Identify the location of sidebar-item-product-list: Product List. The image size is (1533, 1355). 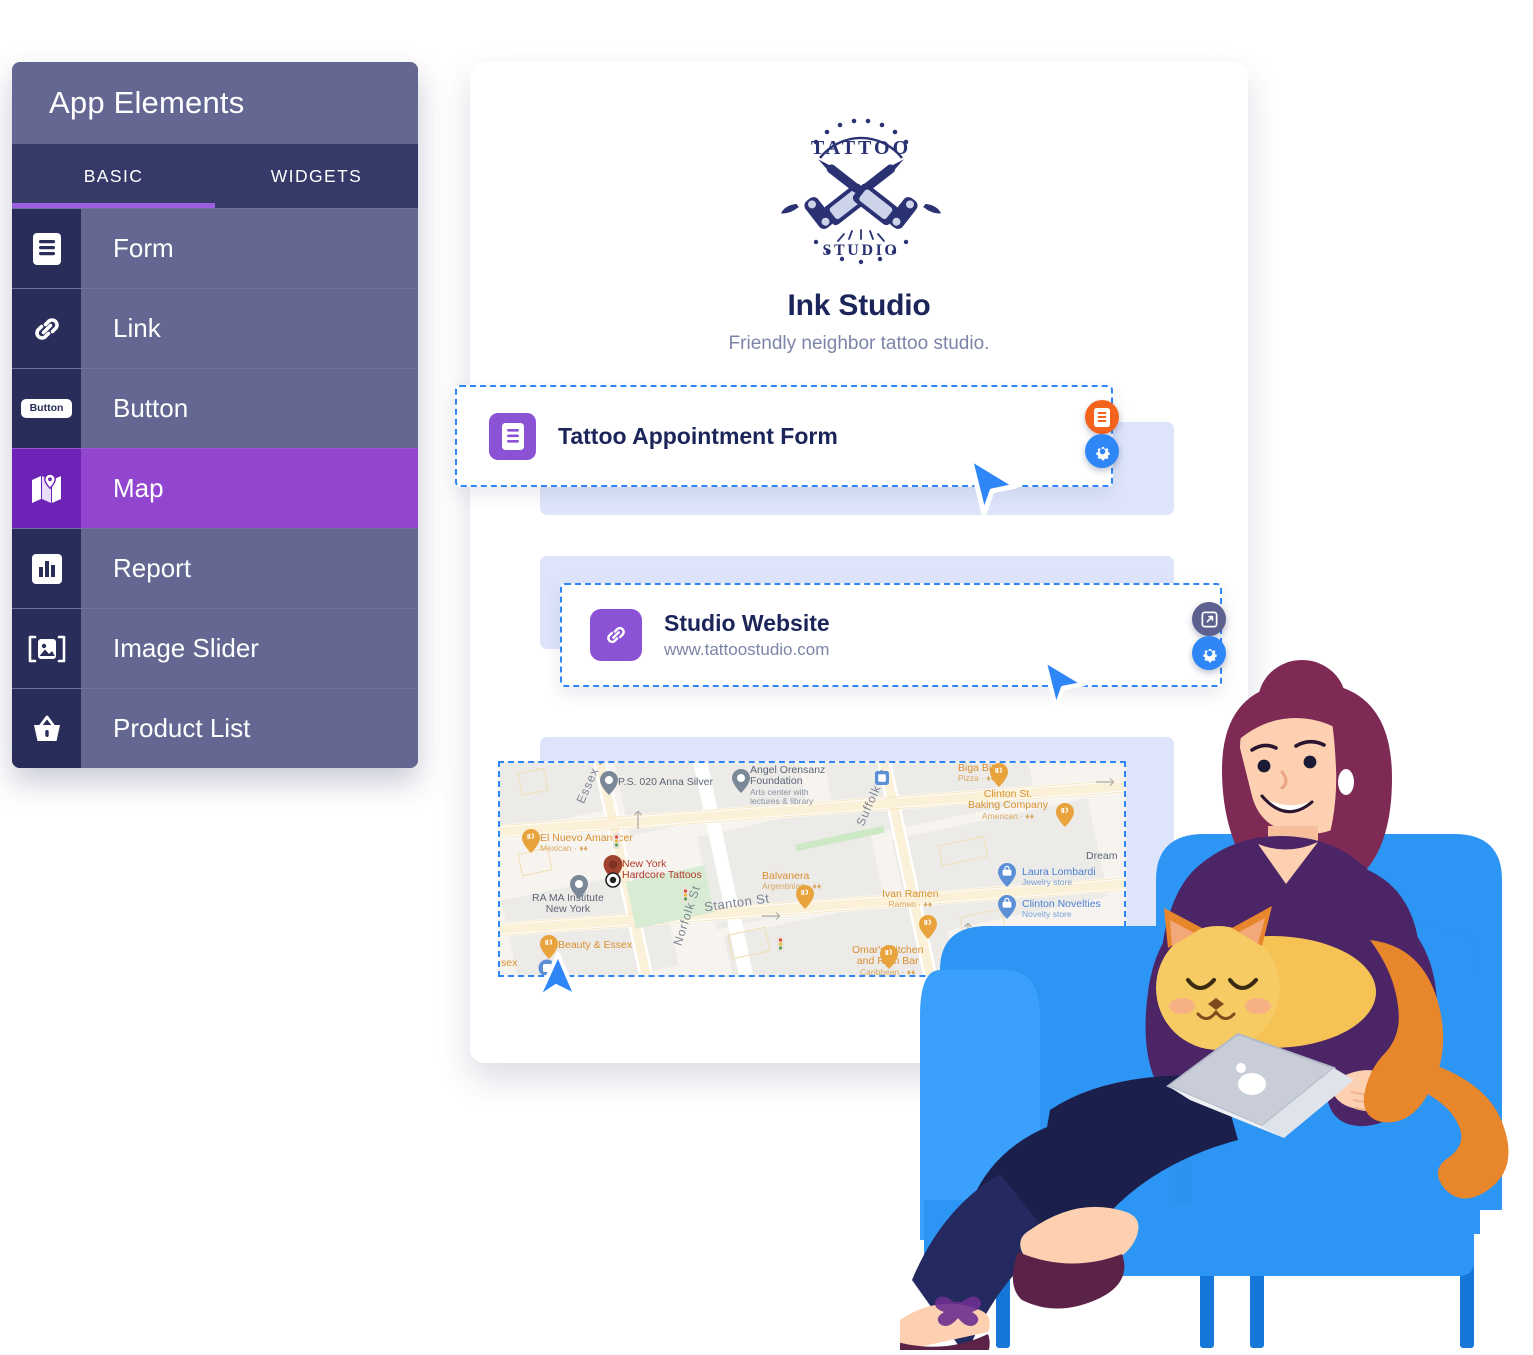
(215, 728).